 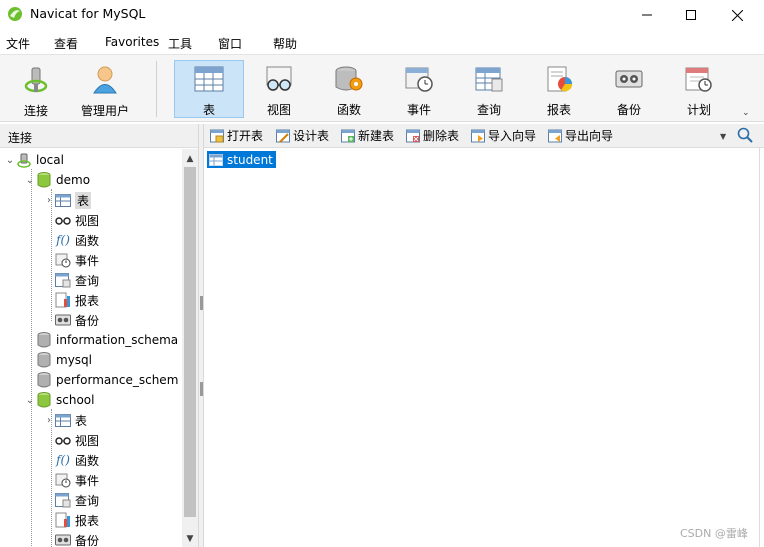 I want to click on tree-node-school-queries: 查询, so click(x=77, y=500).